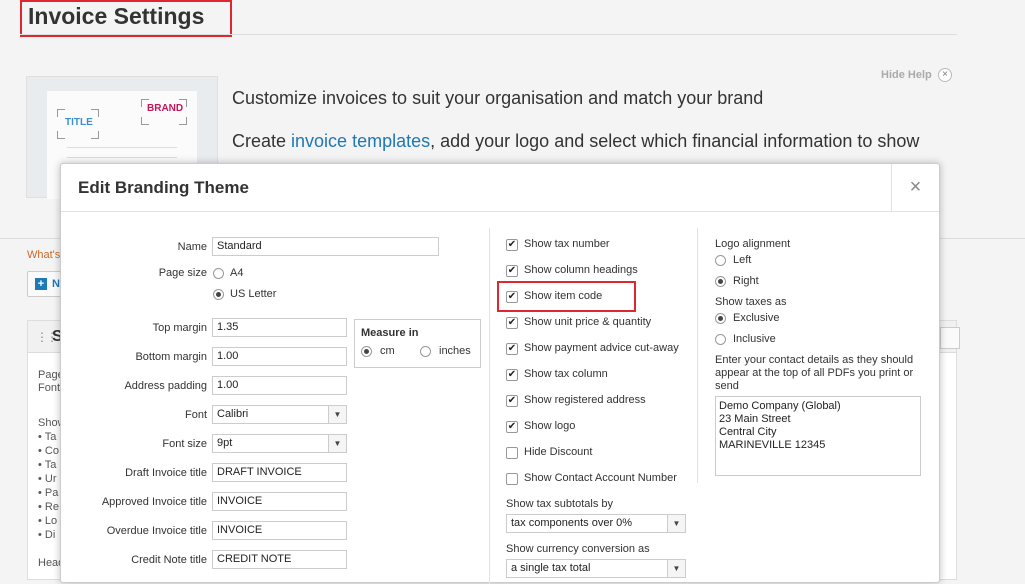  What do you see at coordinates (512, 427) in the screenshot?
I see `option-checkbox-show-logo: ✔` at bounding box center [512, 427].